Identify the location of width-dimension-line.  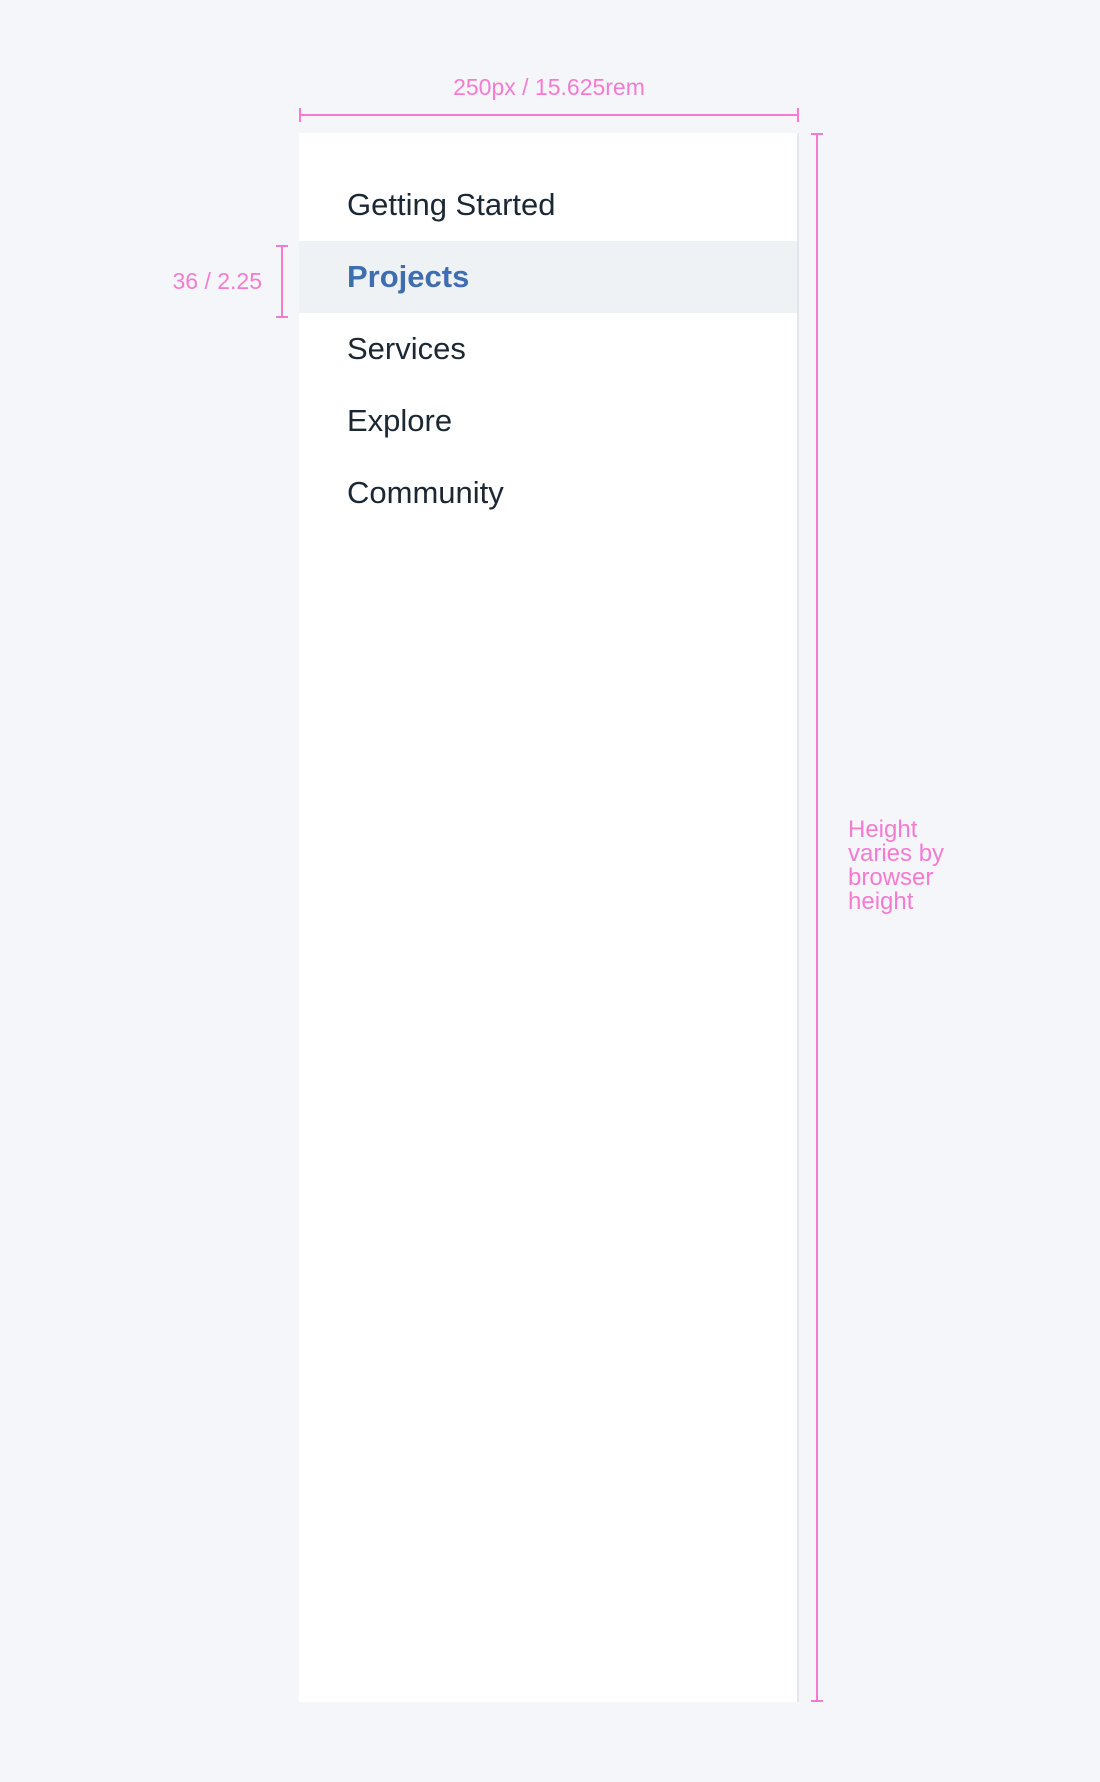
(549, 115).